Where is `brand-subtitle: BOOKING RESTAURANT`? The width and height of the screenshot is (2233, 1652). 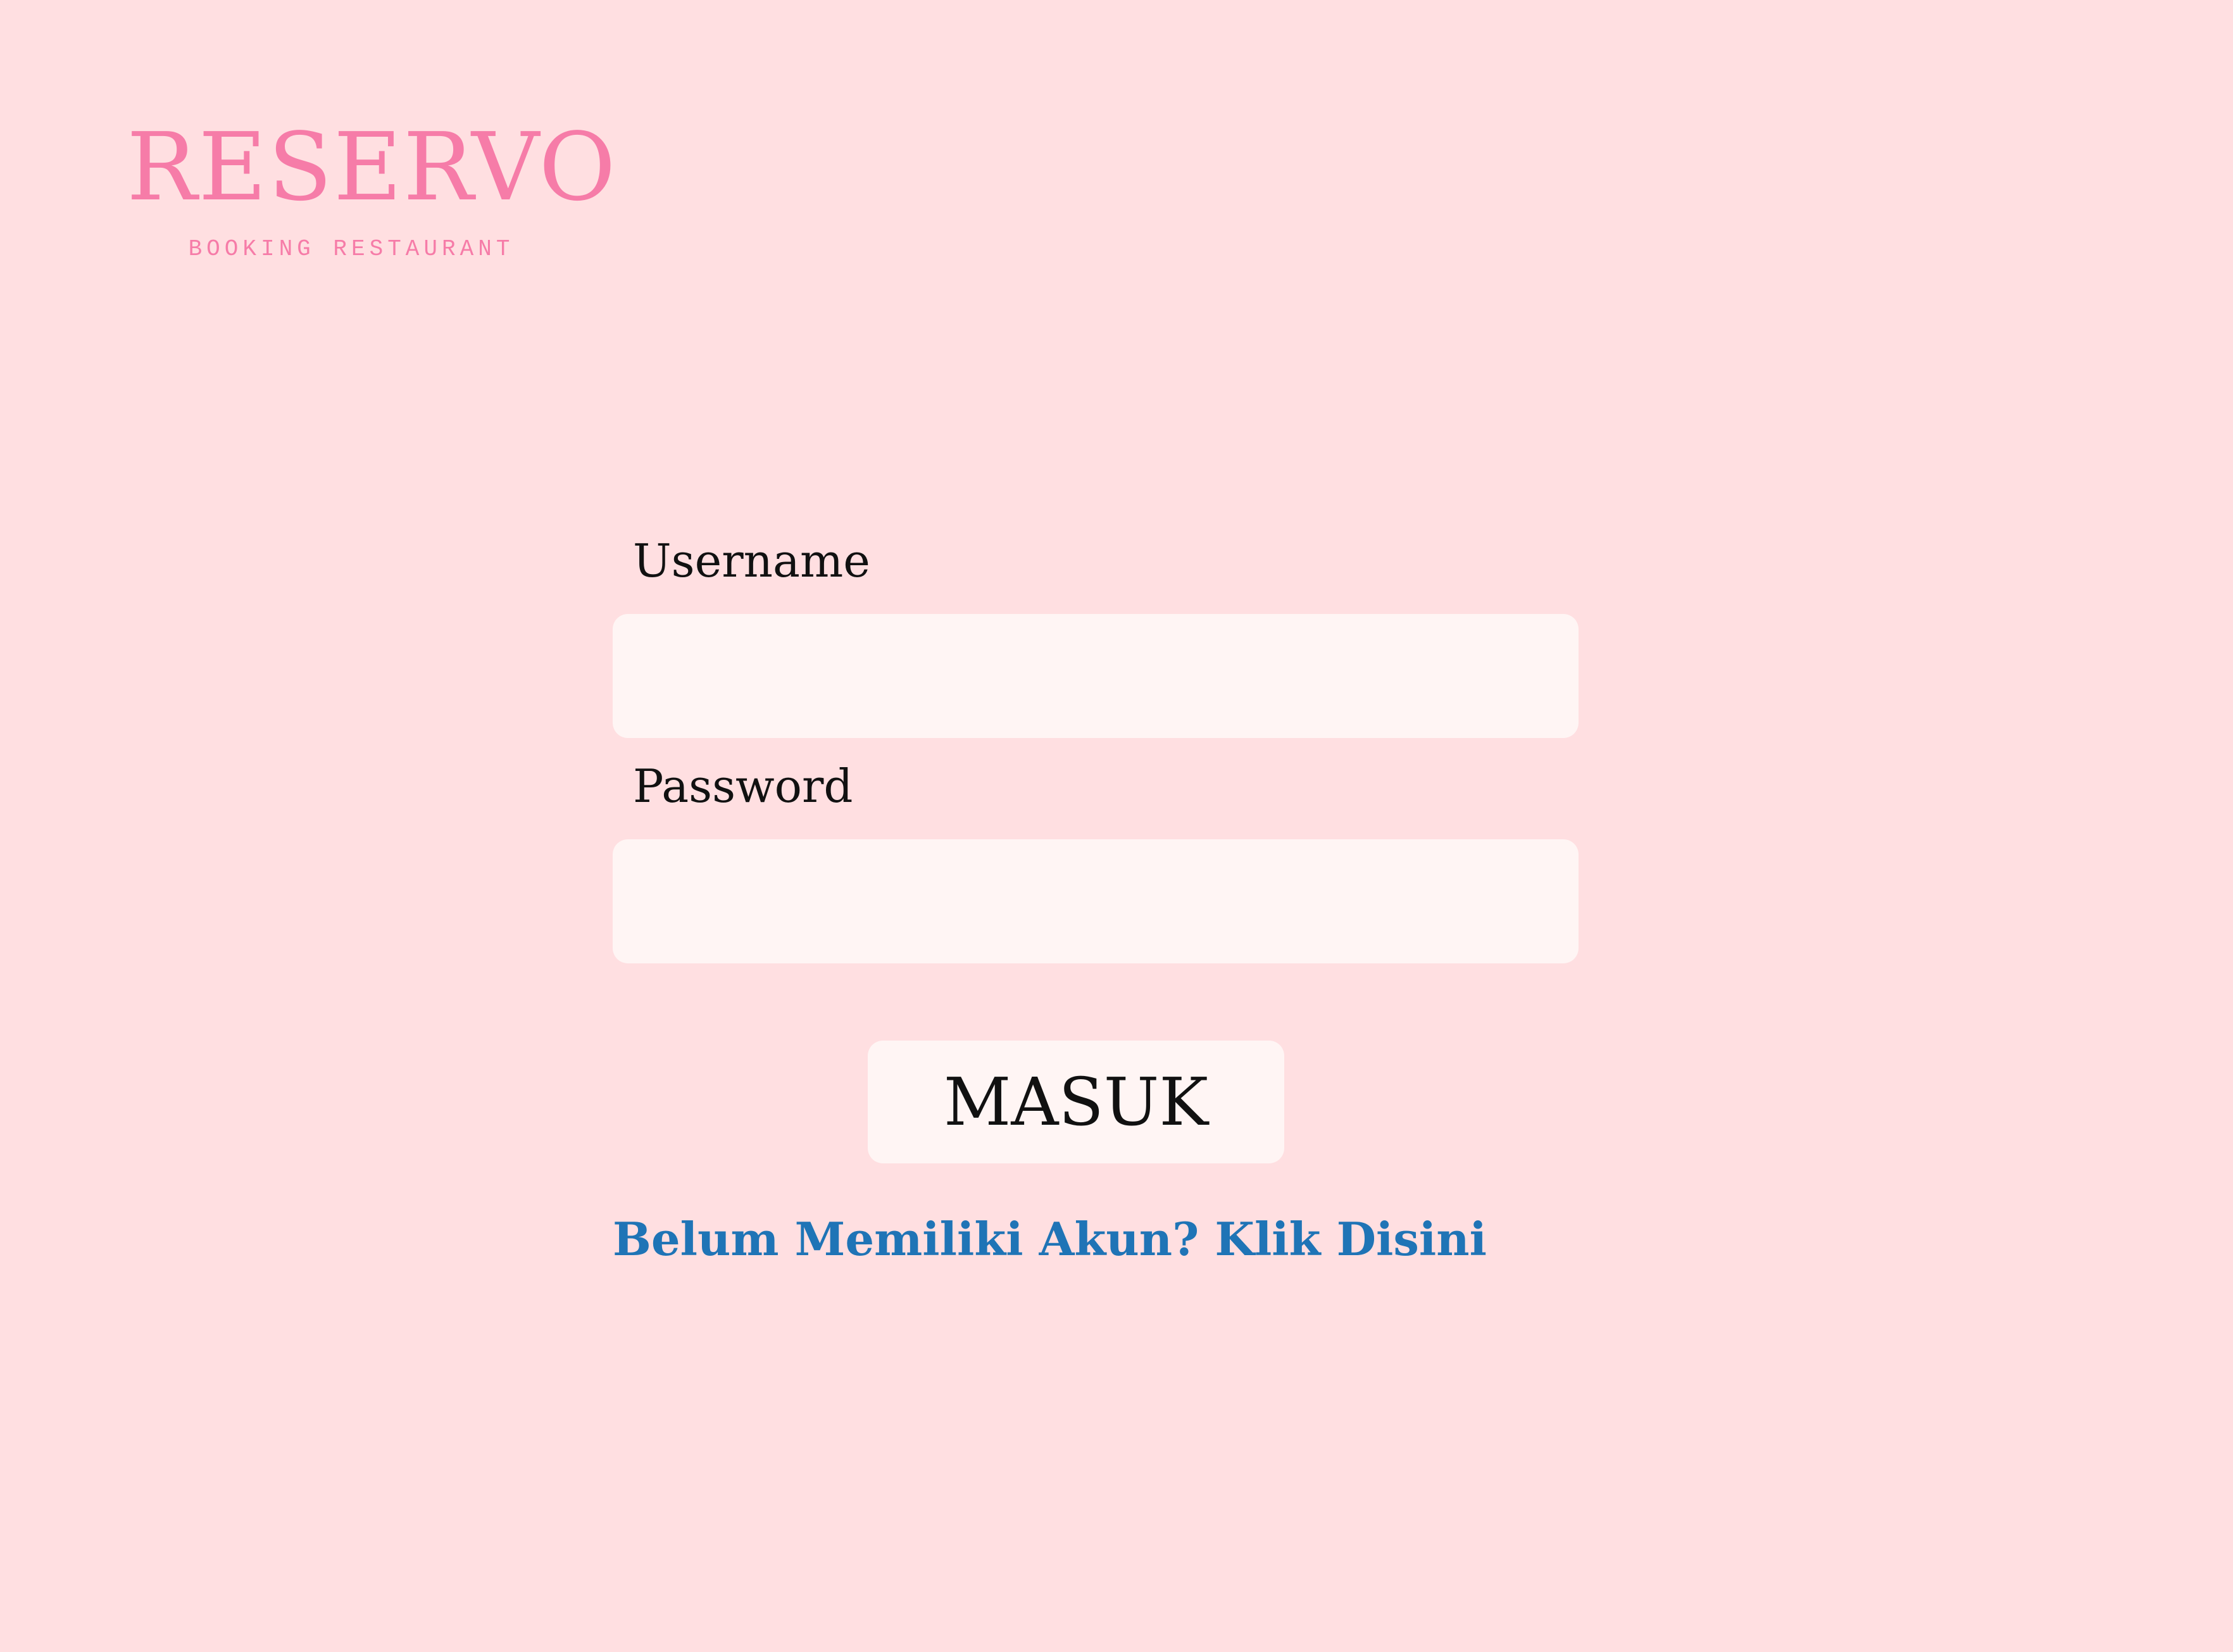 brand-subtitle: BOOKING RESTAURANT is located at coordinates (351, 249).